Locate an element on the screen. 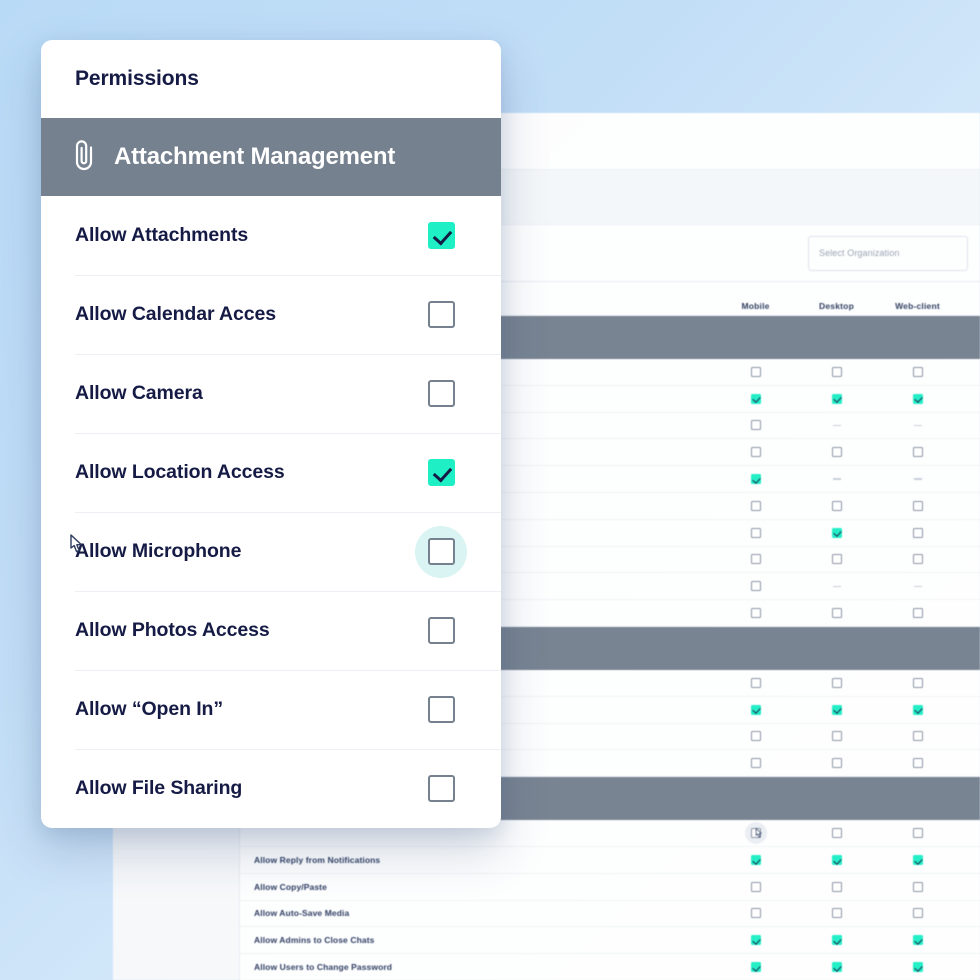 The image size is (980, 980). permission-row: Allow Camera is located at coordinates (271, 393).